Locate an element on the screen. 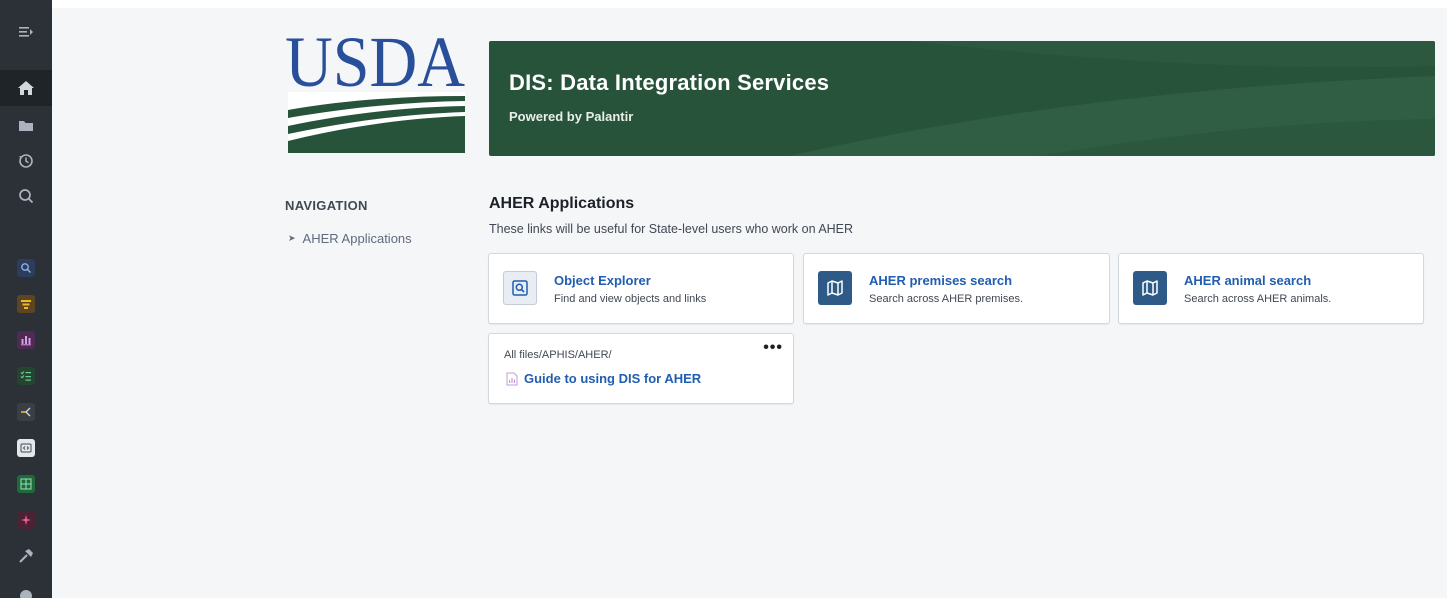 The width and height of the screenshot is (1447, 598). usda-logo: USDA is located at coordinates (376, 88).